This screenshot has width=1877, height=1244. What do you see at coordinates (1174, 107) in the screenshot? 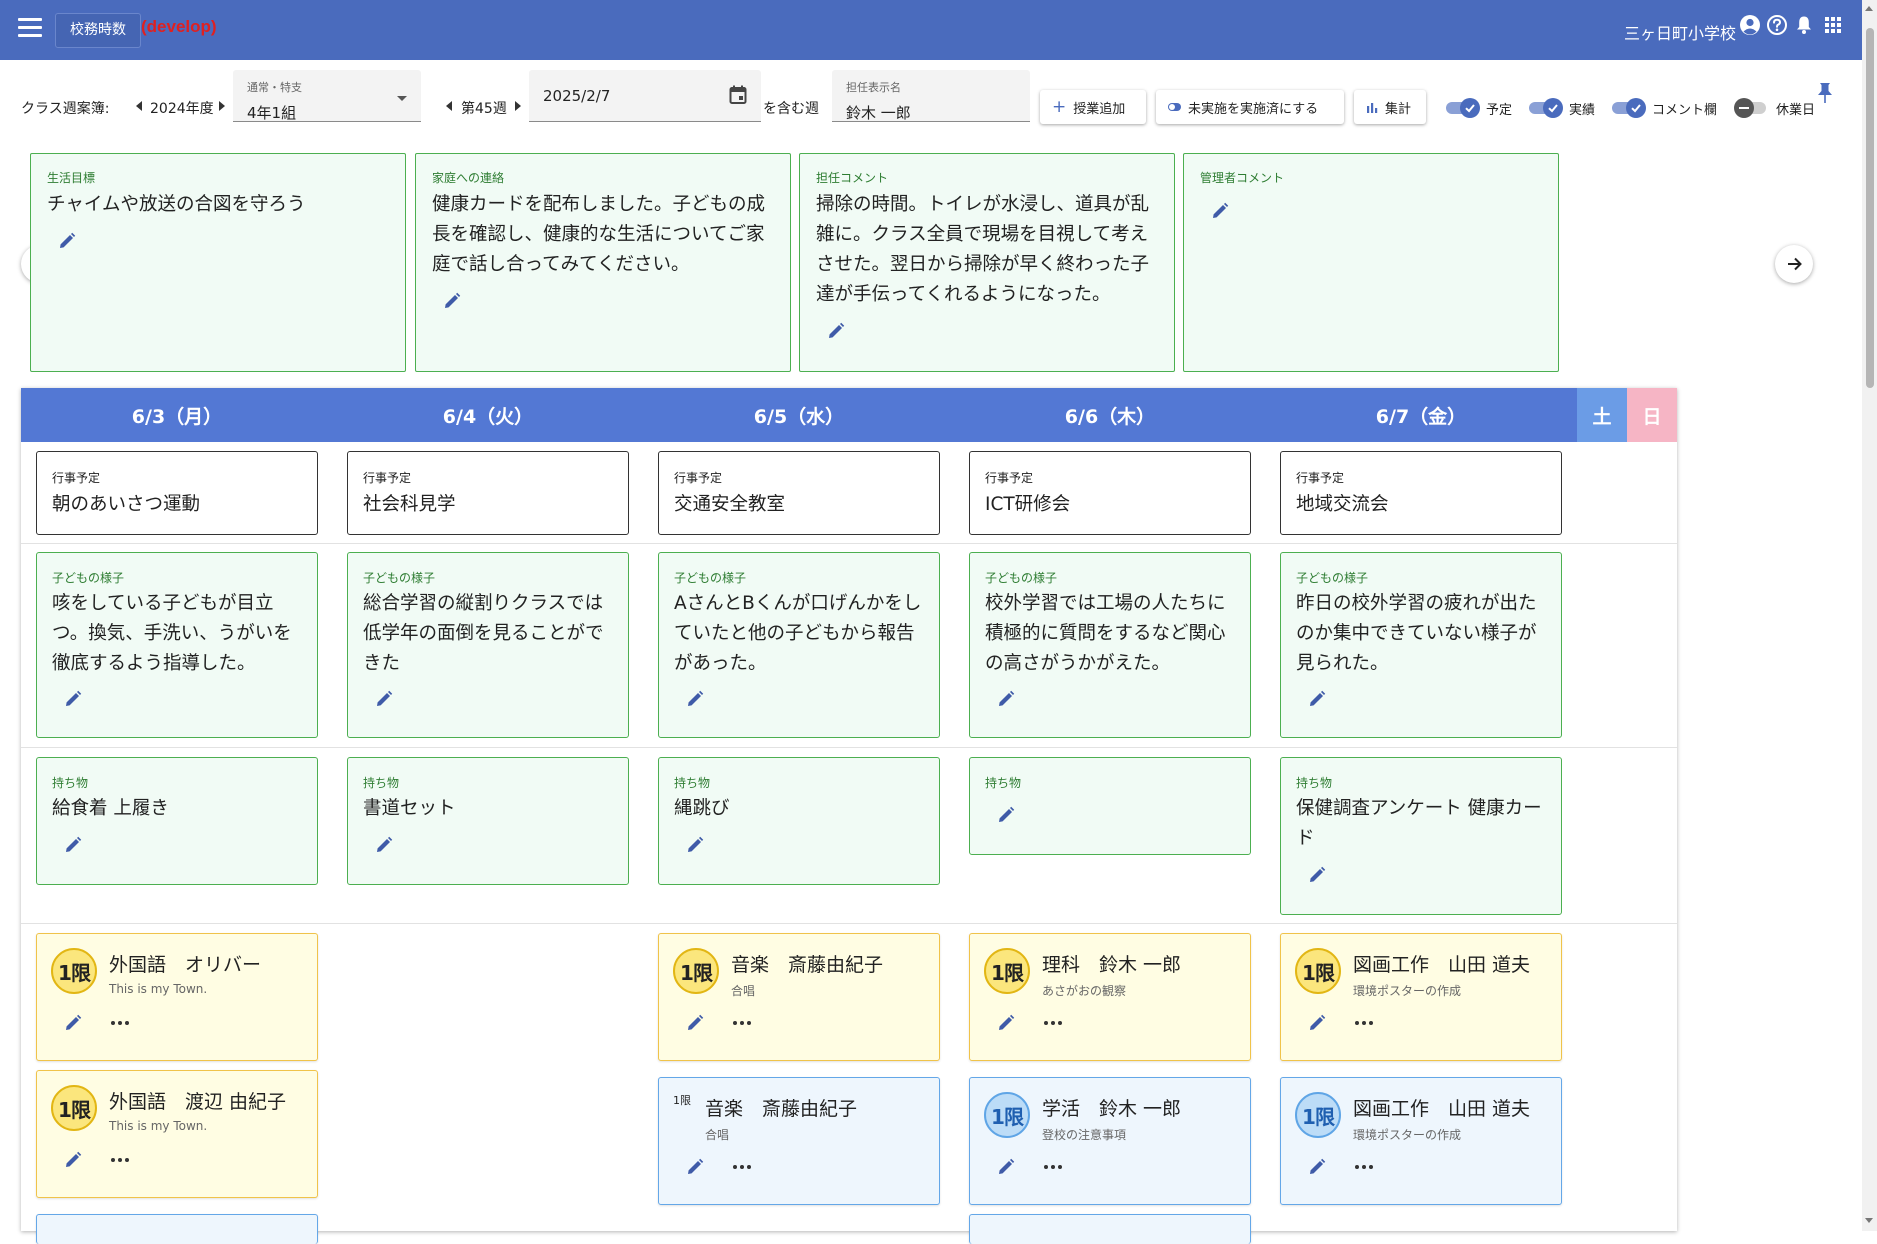
I see `toggle-icon` at bounding box center [1174, 107].